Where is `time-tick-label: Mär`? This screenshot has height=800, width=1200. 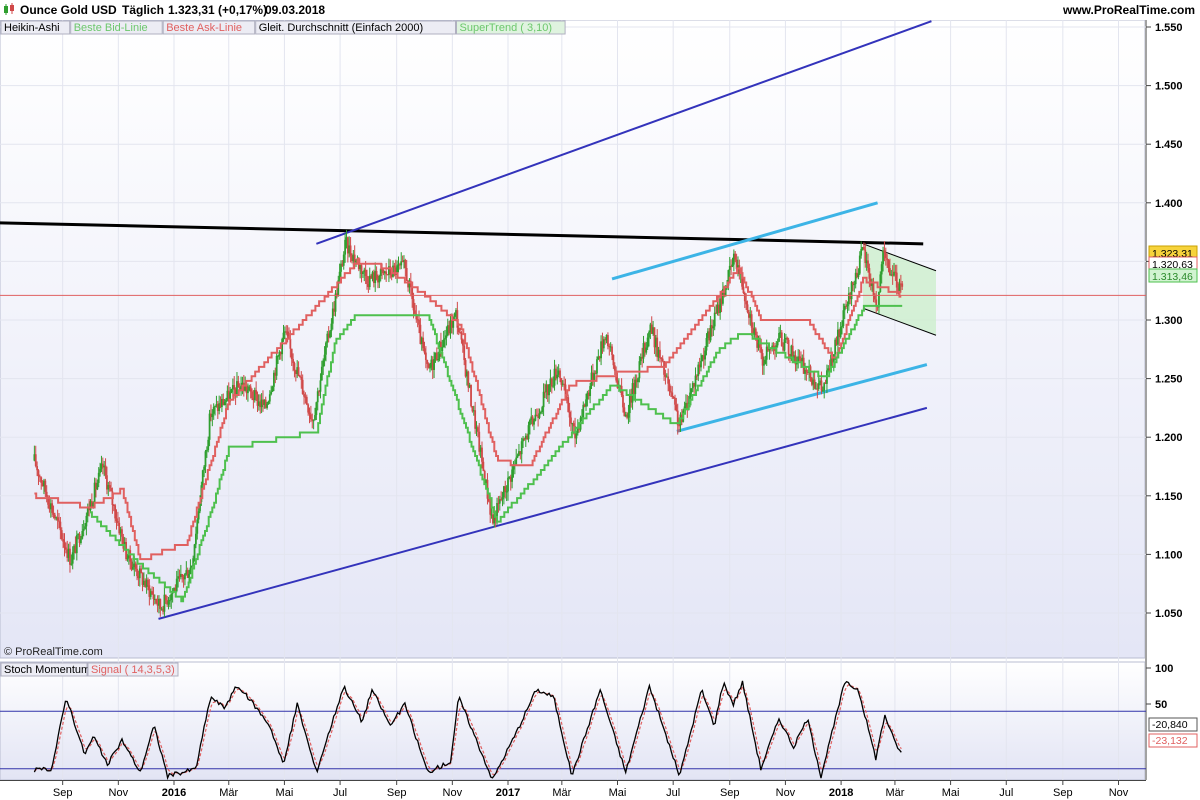 time-tick-label: Mär is located at coordinates (561, 793).